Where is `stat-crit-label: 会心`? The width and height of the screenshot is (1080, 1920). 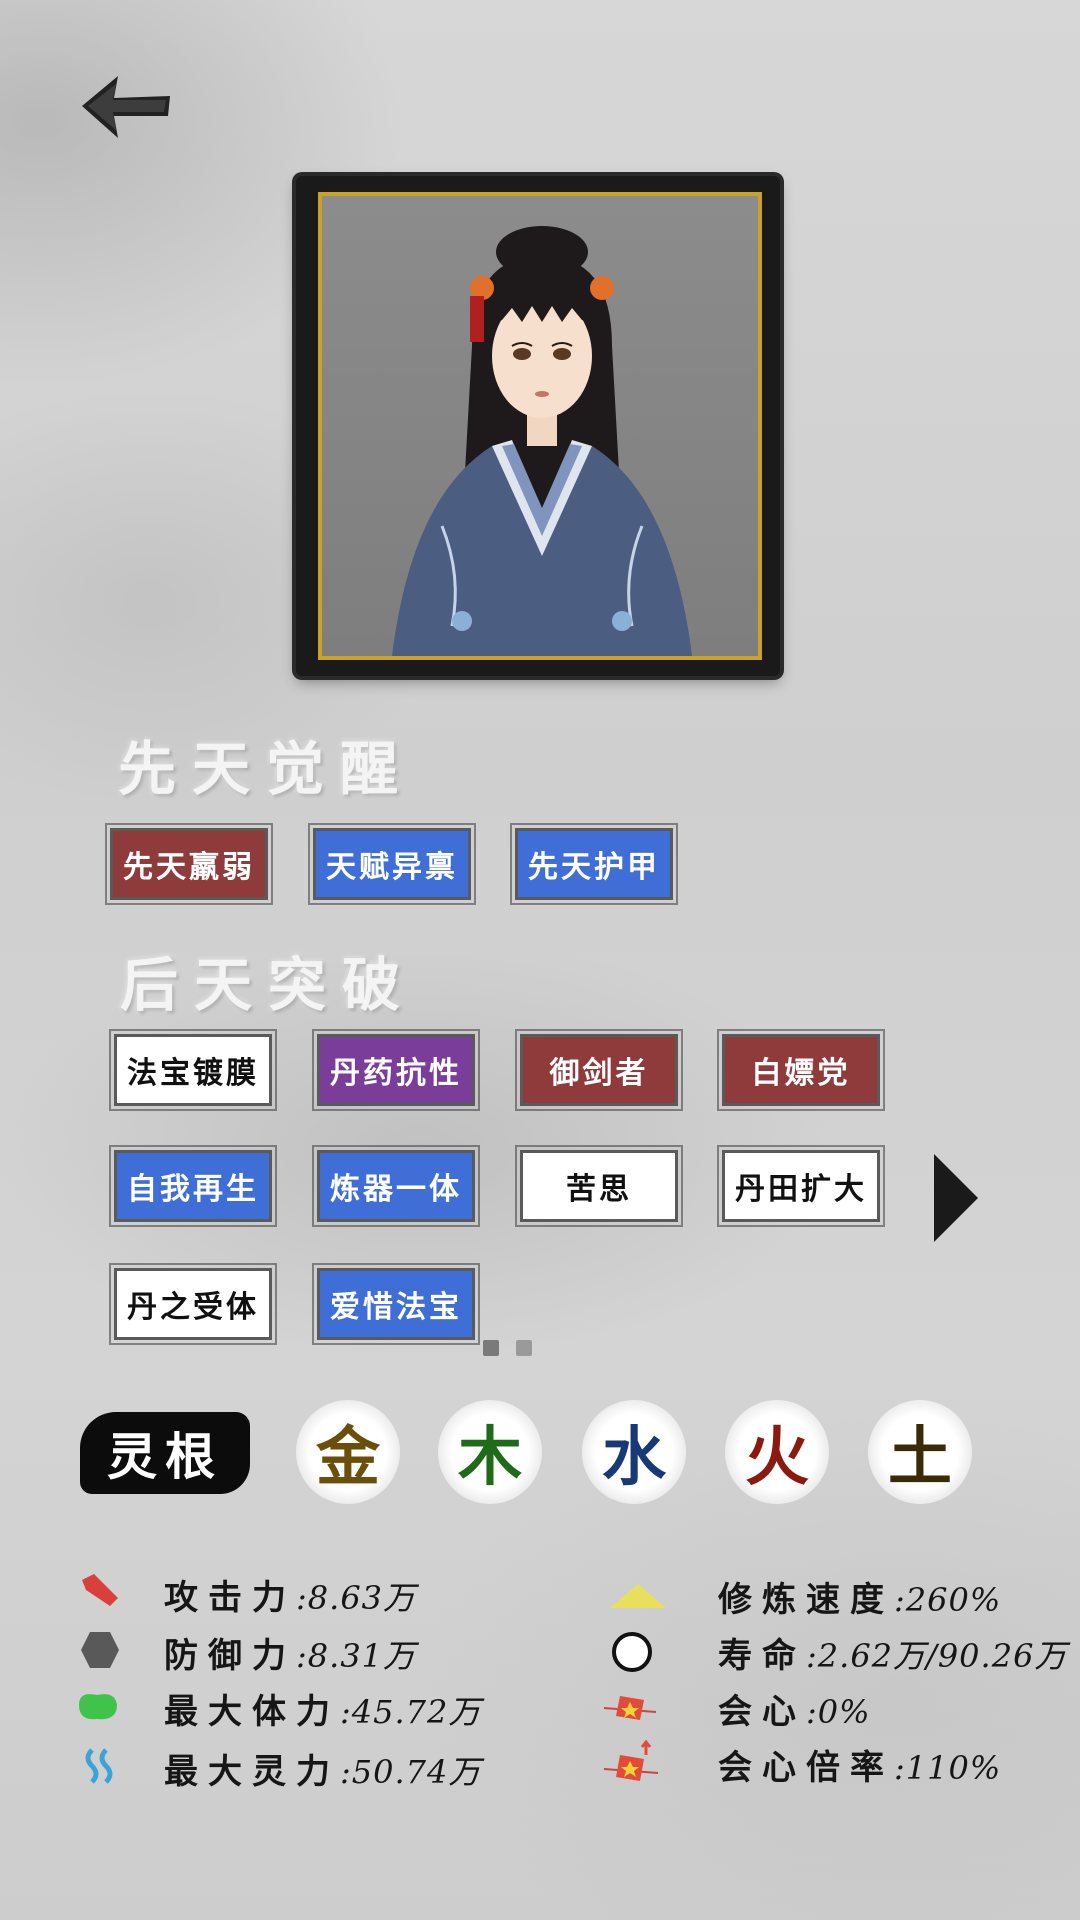 stat-crit-label: 会心 is located at coordinates (762, 1712).